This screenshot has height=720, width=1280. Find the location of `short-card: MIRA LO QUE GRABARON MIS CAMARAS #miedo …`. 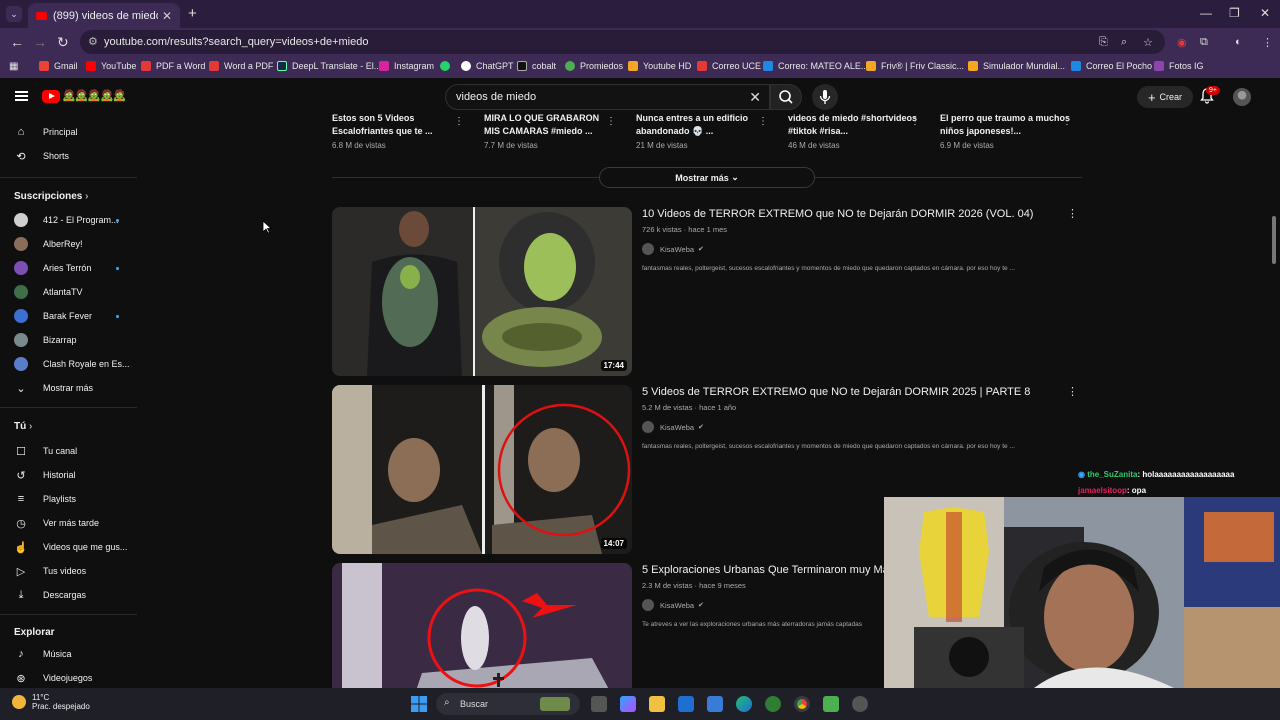

short-card: MIRA LO QUE GRABARON MIS CAMARAS #miedo … is located at coordinates (550, 131).